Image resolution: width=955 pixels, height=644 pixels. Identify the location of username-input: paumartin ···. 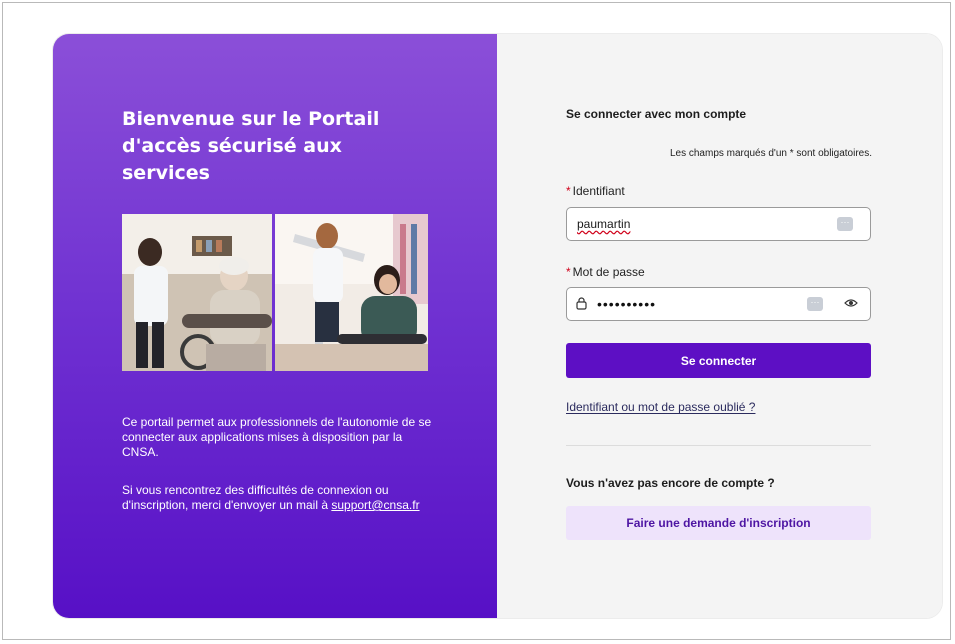
(718, 224).